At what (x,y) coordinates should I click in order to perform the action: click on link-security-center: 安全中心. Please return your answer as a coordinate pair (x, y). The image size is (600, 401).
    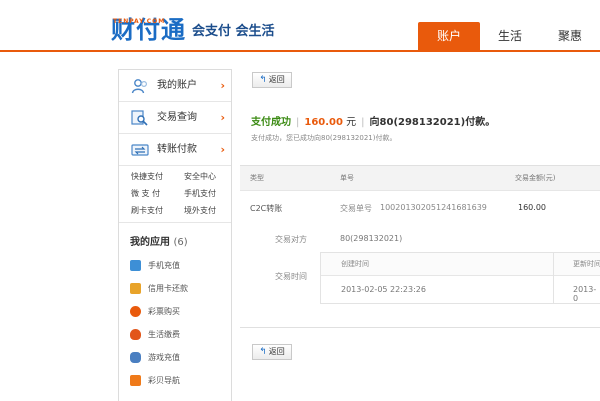
    Looking at the image, I should click on (210, 177).